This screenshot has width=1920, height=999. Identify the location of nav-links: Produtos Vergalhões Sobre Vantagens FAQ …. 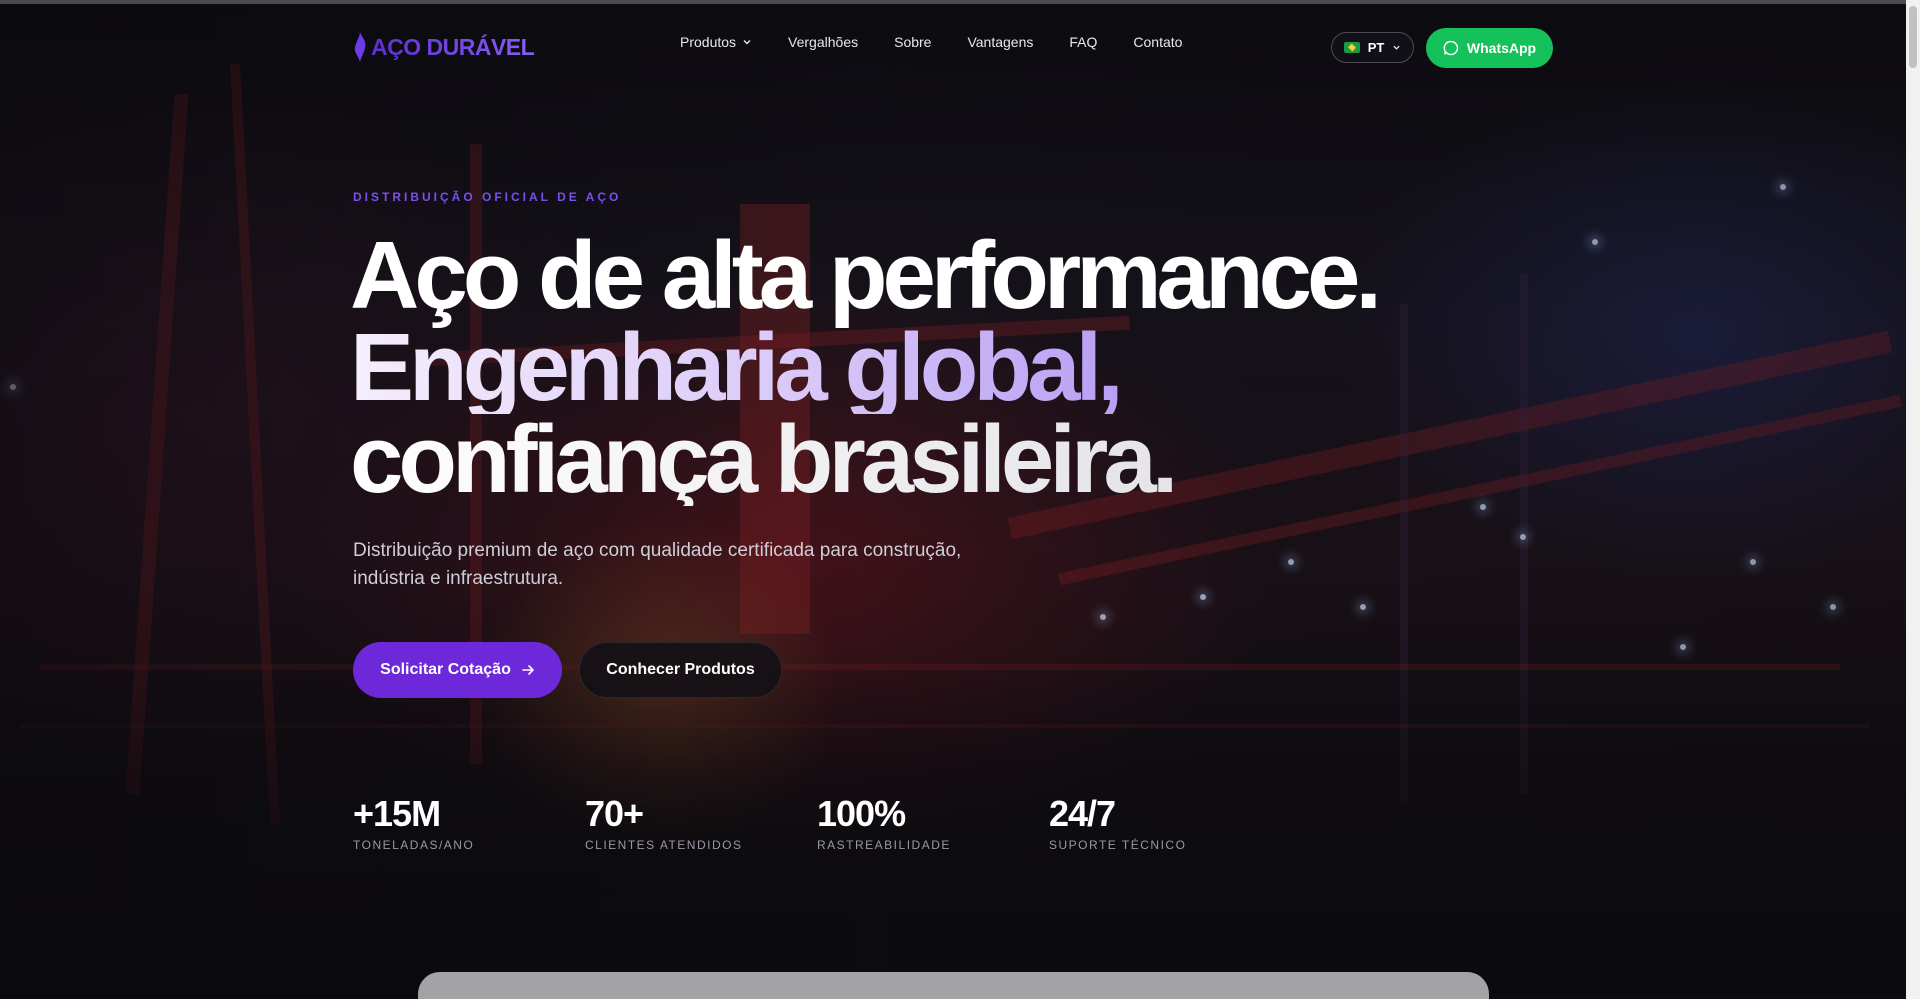
(931, 42).